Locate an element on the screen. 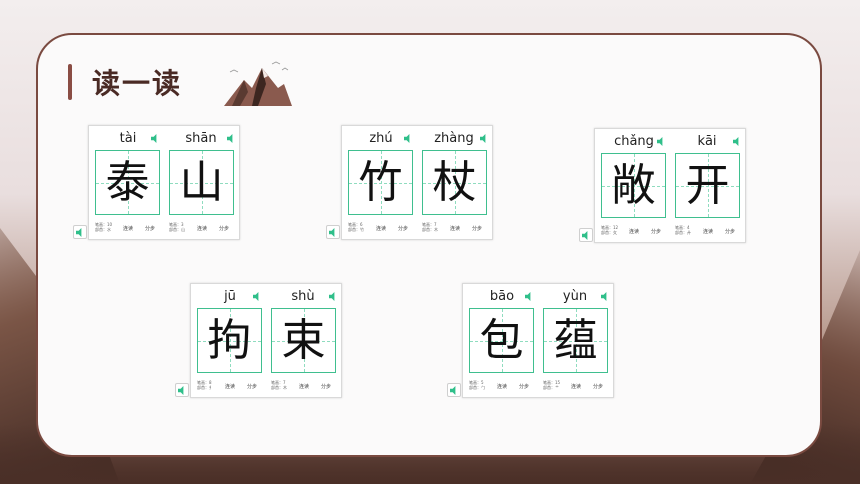 Image resolution: width=860 pixels, height=484 pixels. pinyin-label: kāi is located at coordinates (707, 141).